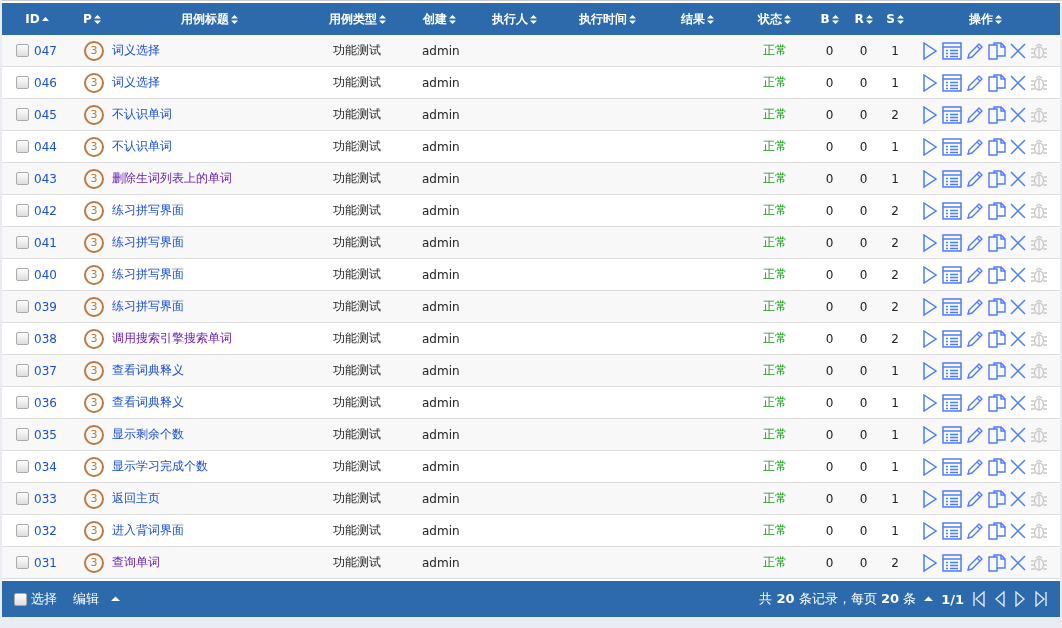 This screenshot has height=628, width=1062. What do you see at coordinates (45, 146) in the screenshot?
I see `case-id-link: 044` at bounding box center [45, 146].